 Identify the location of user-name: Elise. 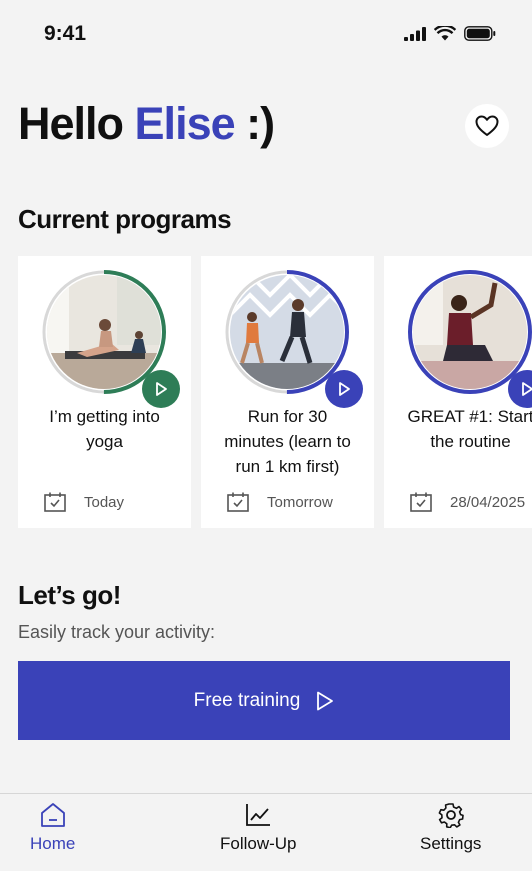
(185, 123).